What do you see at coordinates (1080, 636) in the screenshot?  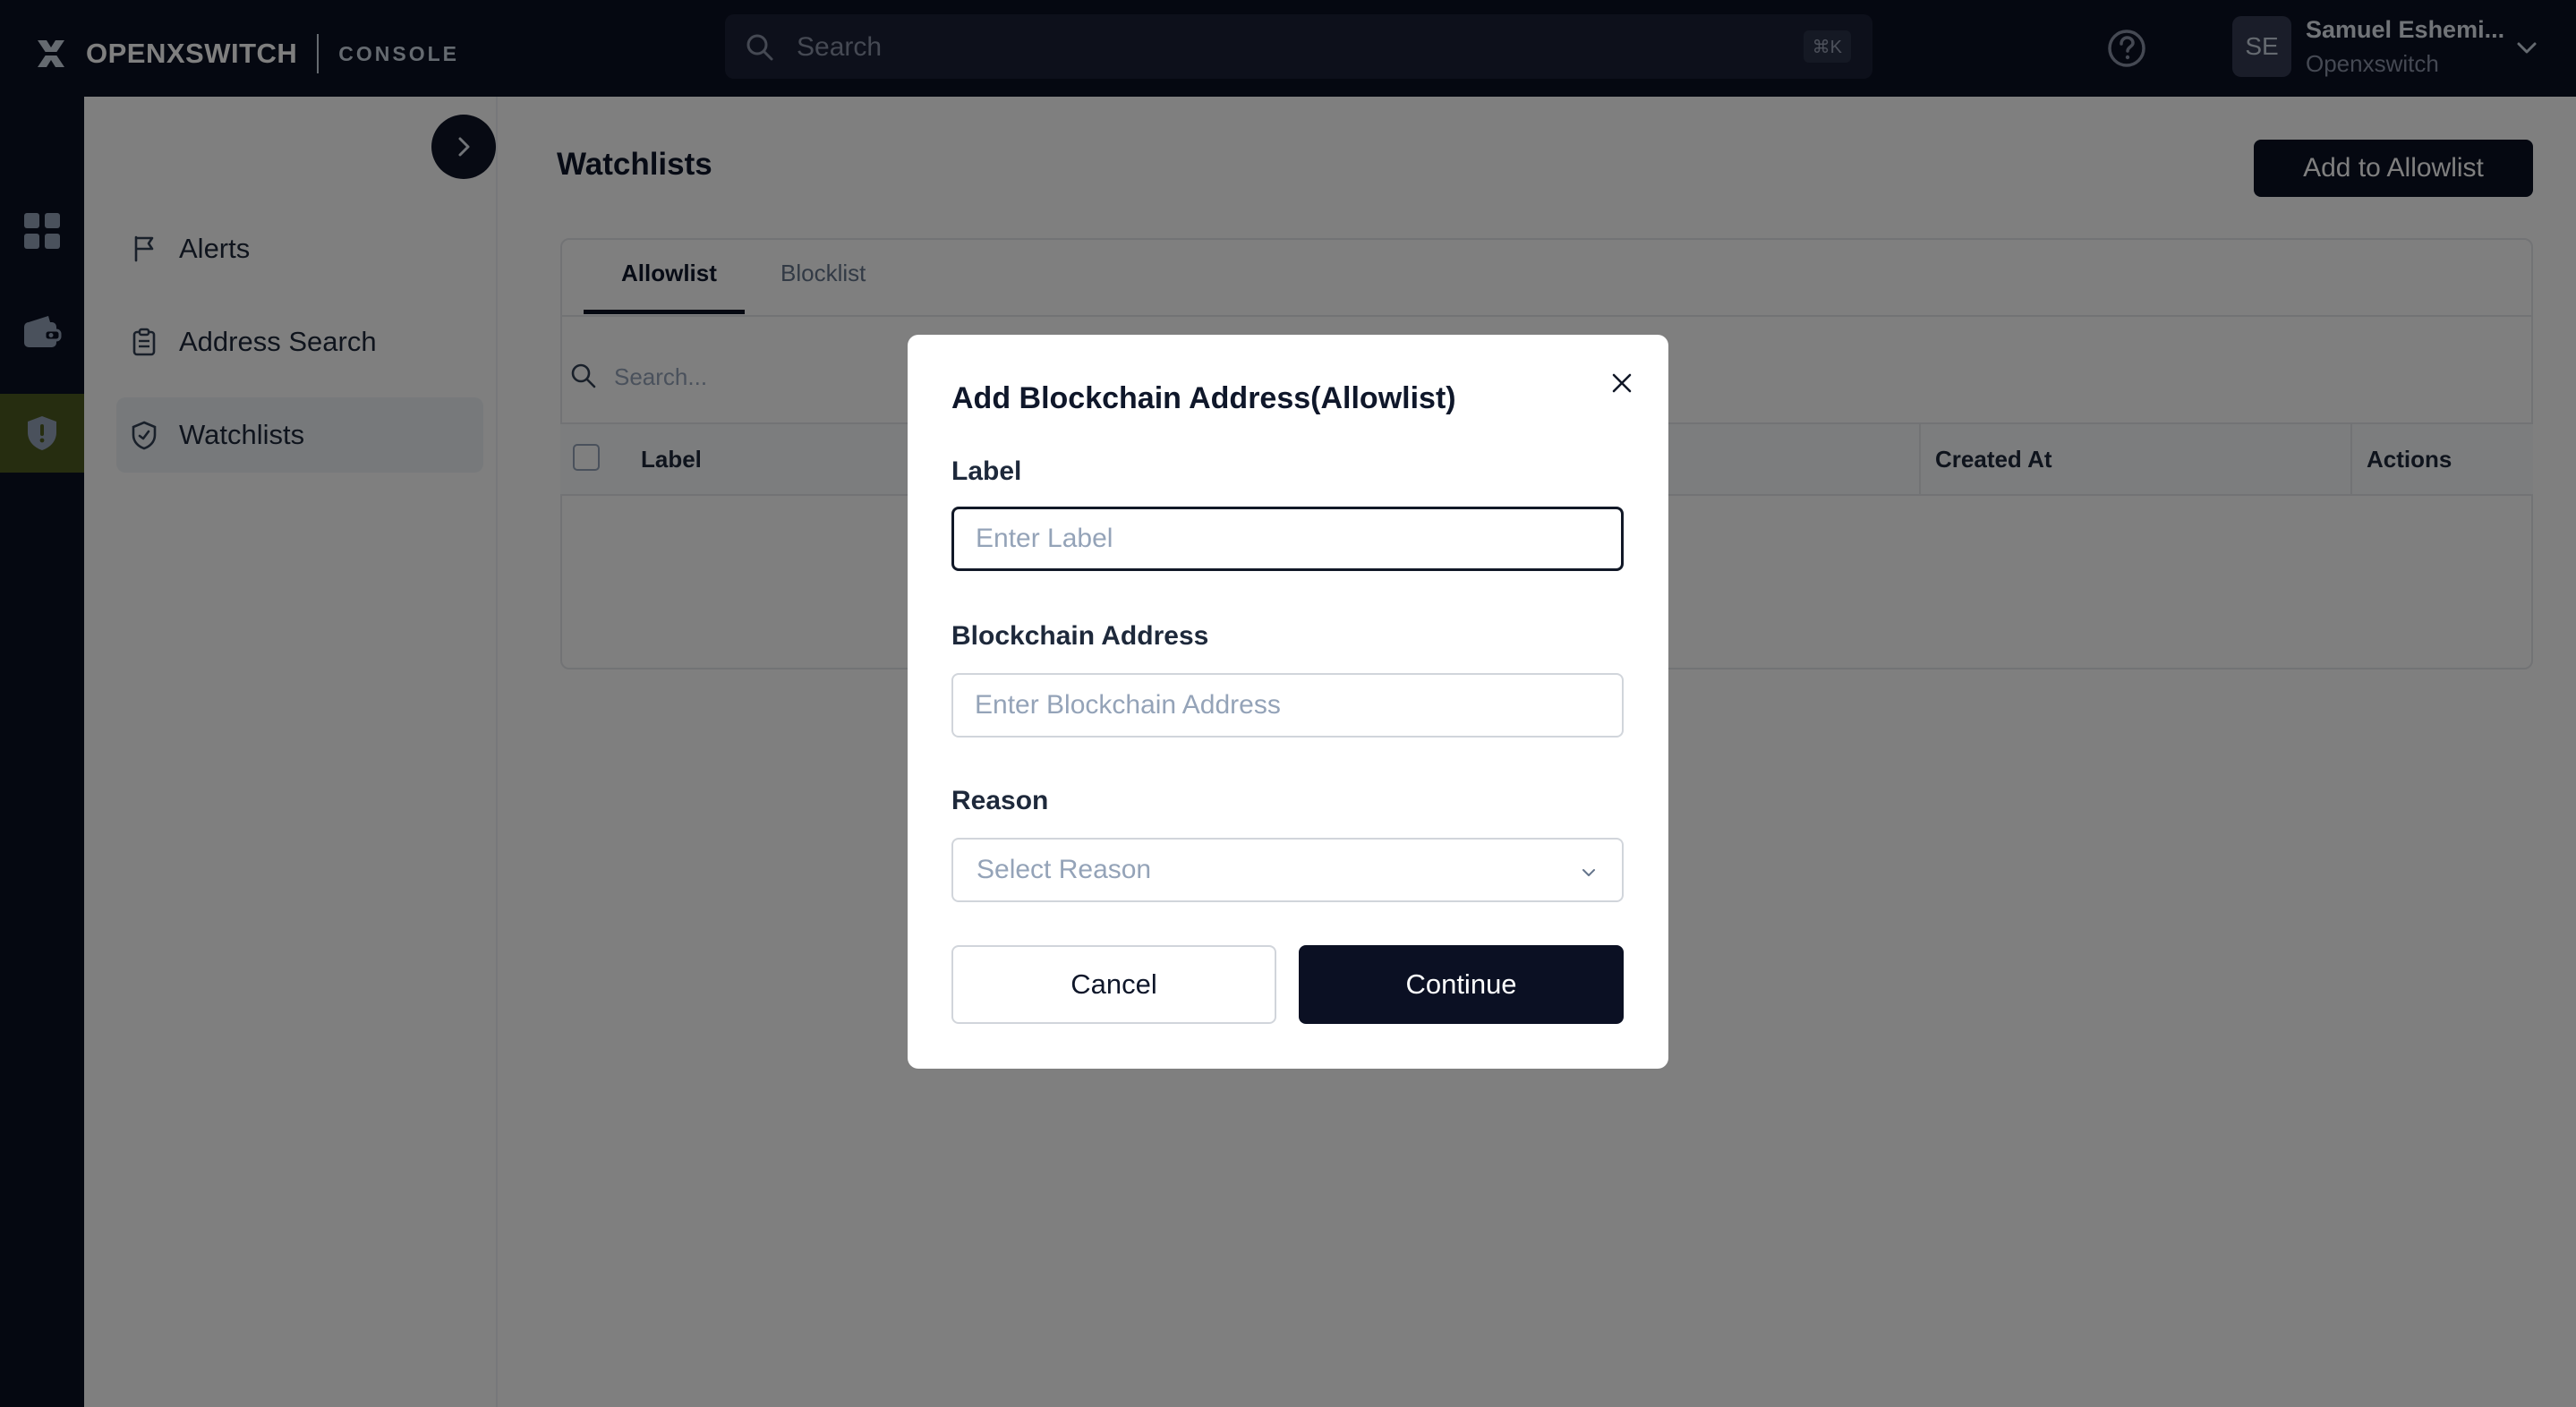 I see `address-field-label: Blockchain Address` at bounding box center [1080, 636].